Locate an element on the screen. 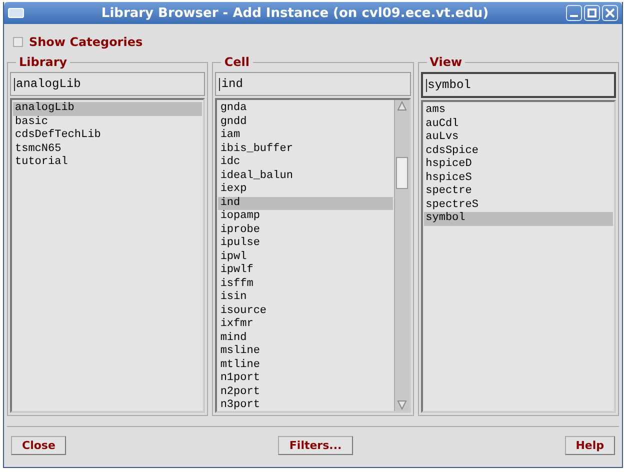  list-item: spectreS is located at coordinates (518, 205).